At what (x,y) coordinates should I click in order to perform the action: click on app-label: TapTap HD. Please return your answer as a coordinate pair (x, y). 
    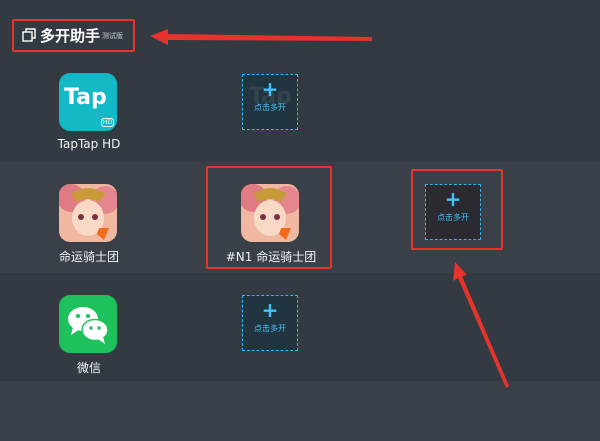
    Looking at the image, I should click on (89, 144).